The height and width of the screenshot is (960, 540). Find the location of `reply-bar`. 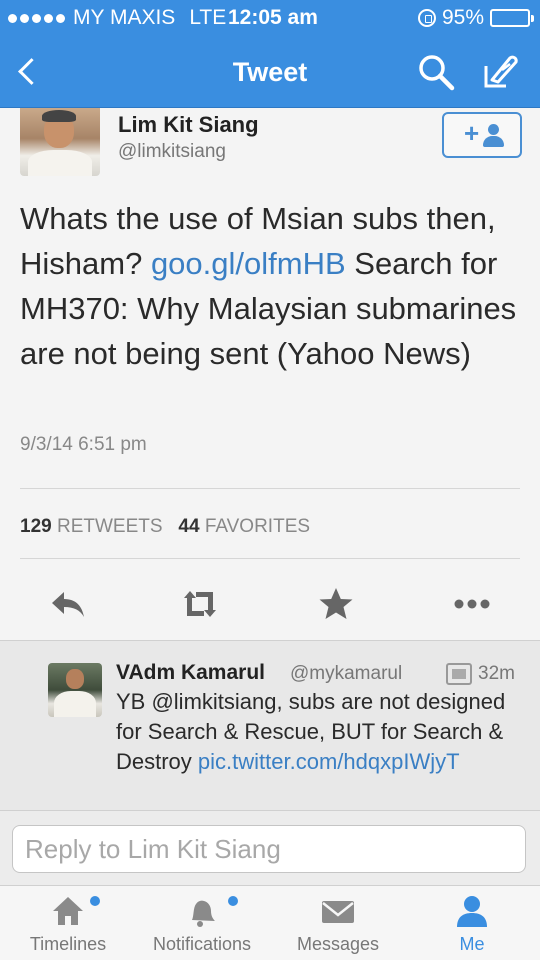

reply-bar is located at coordinates (270, 848).